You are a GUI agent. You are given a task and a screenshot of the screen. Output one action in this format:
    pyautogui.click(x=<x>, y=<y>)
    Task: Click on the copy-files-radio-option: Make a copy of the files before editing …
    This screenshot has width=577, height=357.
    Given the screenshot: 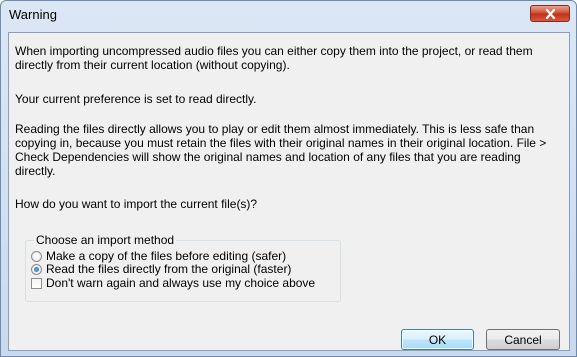 What is the action you would take?
    pyautogui.click(x=158, y=256)
    